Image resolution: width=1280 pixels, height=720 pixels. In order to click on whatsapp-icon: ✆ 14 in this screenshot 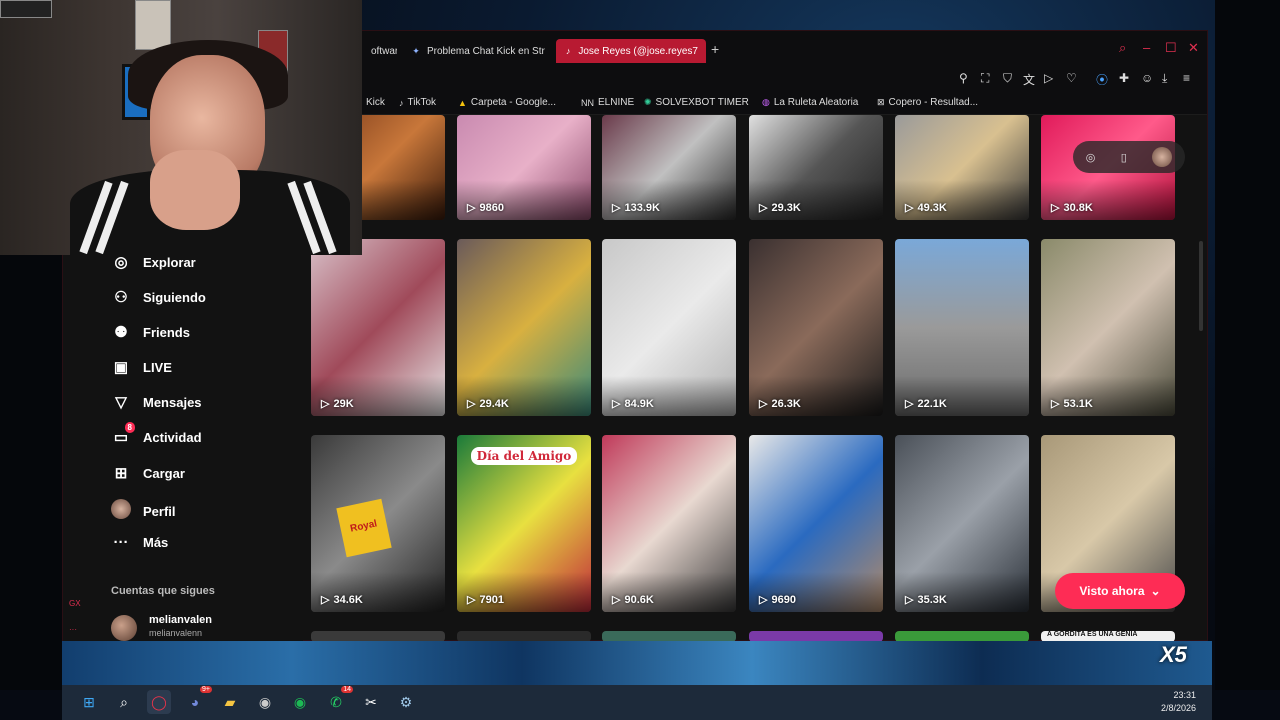, I will do `click(338, 700)`.